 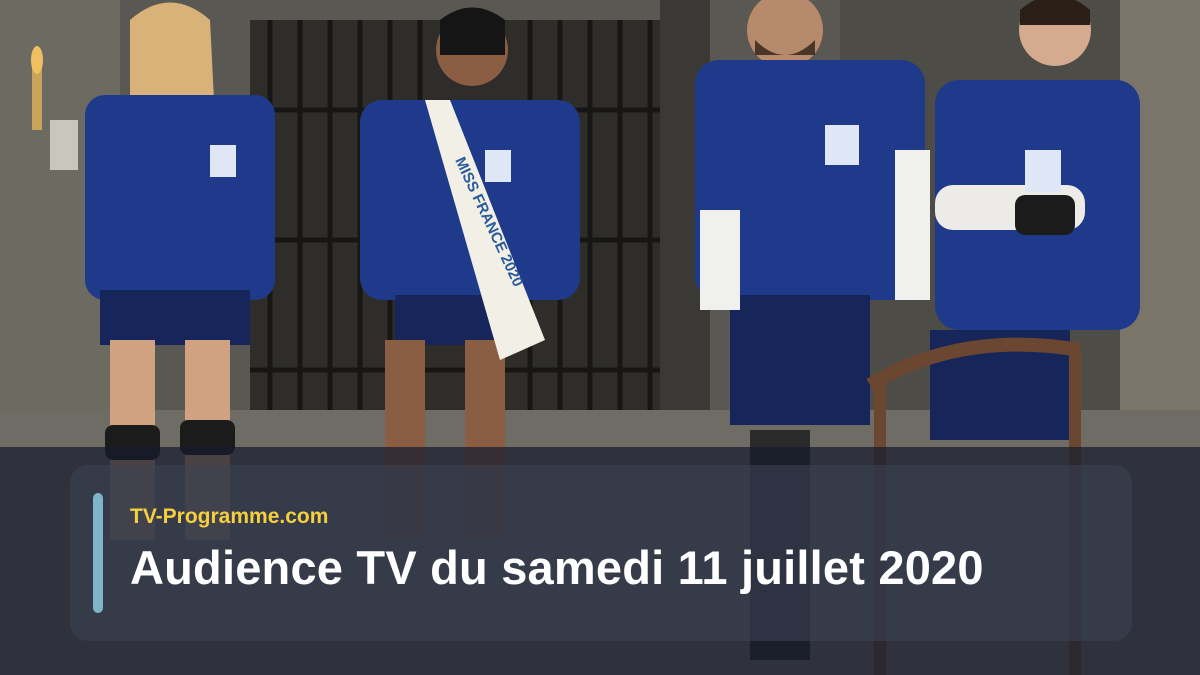 I want to click on headline: Audience TV du samedi 11 juillet 2020, so click(x=557, y=567).